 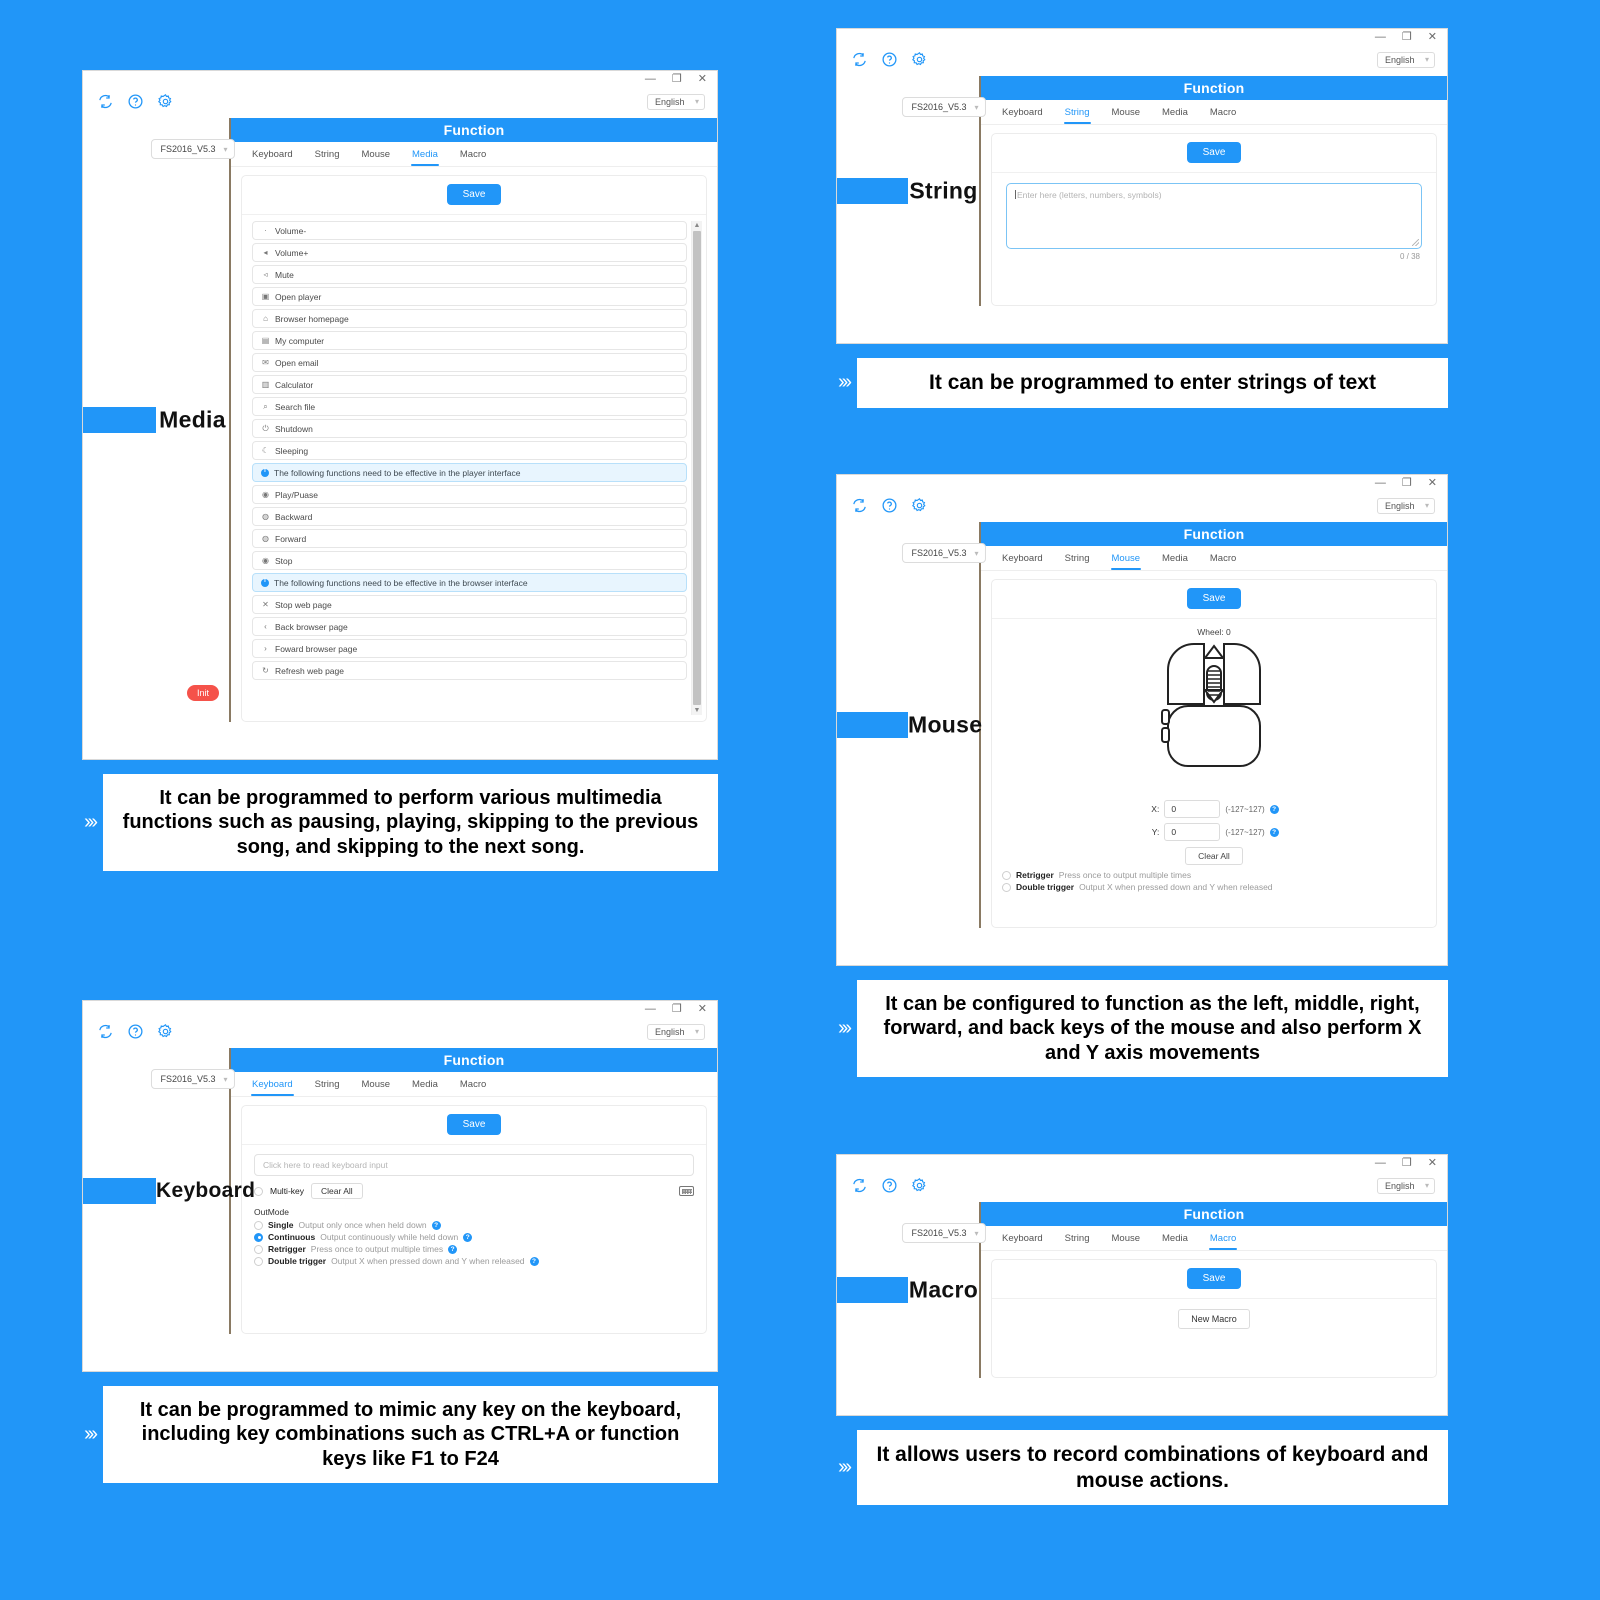 What do you see at coordinates (469, 340) in the screenshot?
I see `media-list-item: ▤ My computer` at bounding box center [469, 340].